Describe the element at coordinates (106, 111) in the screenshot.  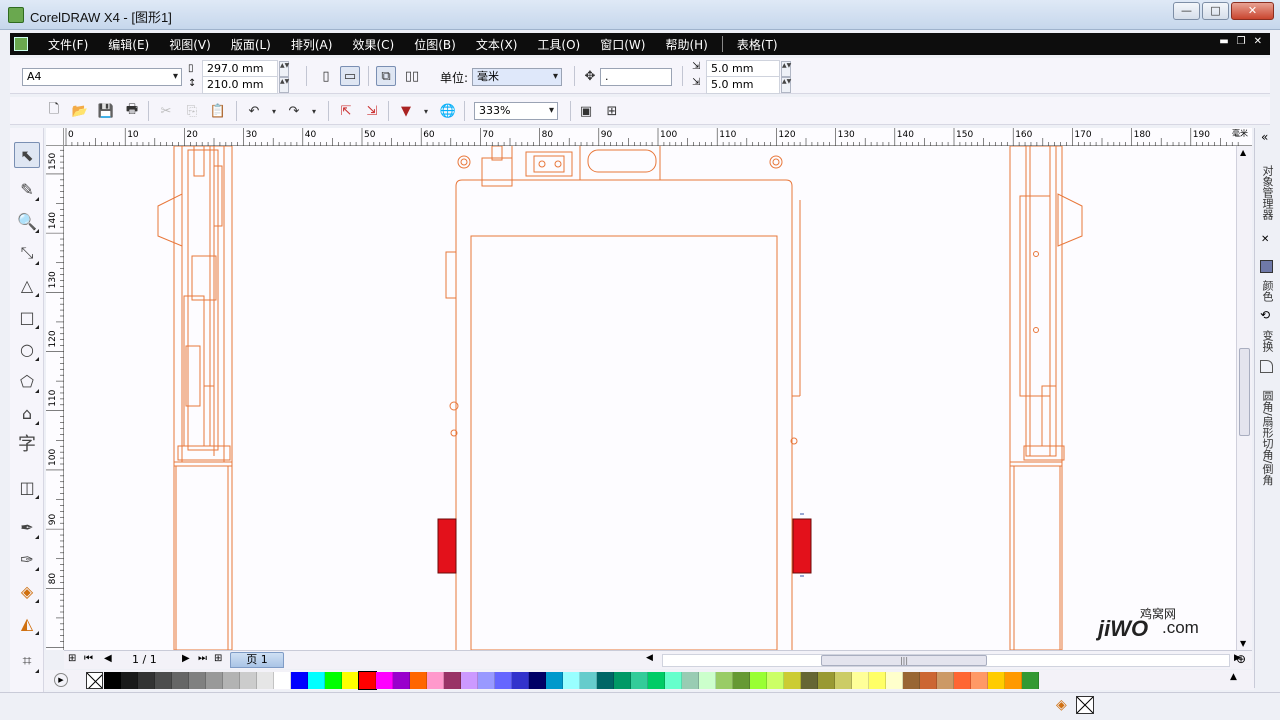
I see `save-icon: 💾` at that location.